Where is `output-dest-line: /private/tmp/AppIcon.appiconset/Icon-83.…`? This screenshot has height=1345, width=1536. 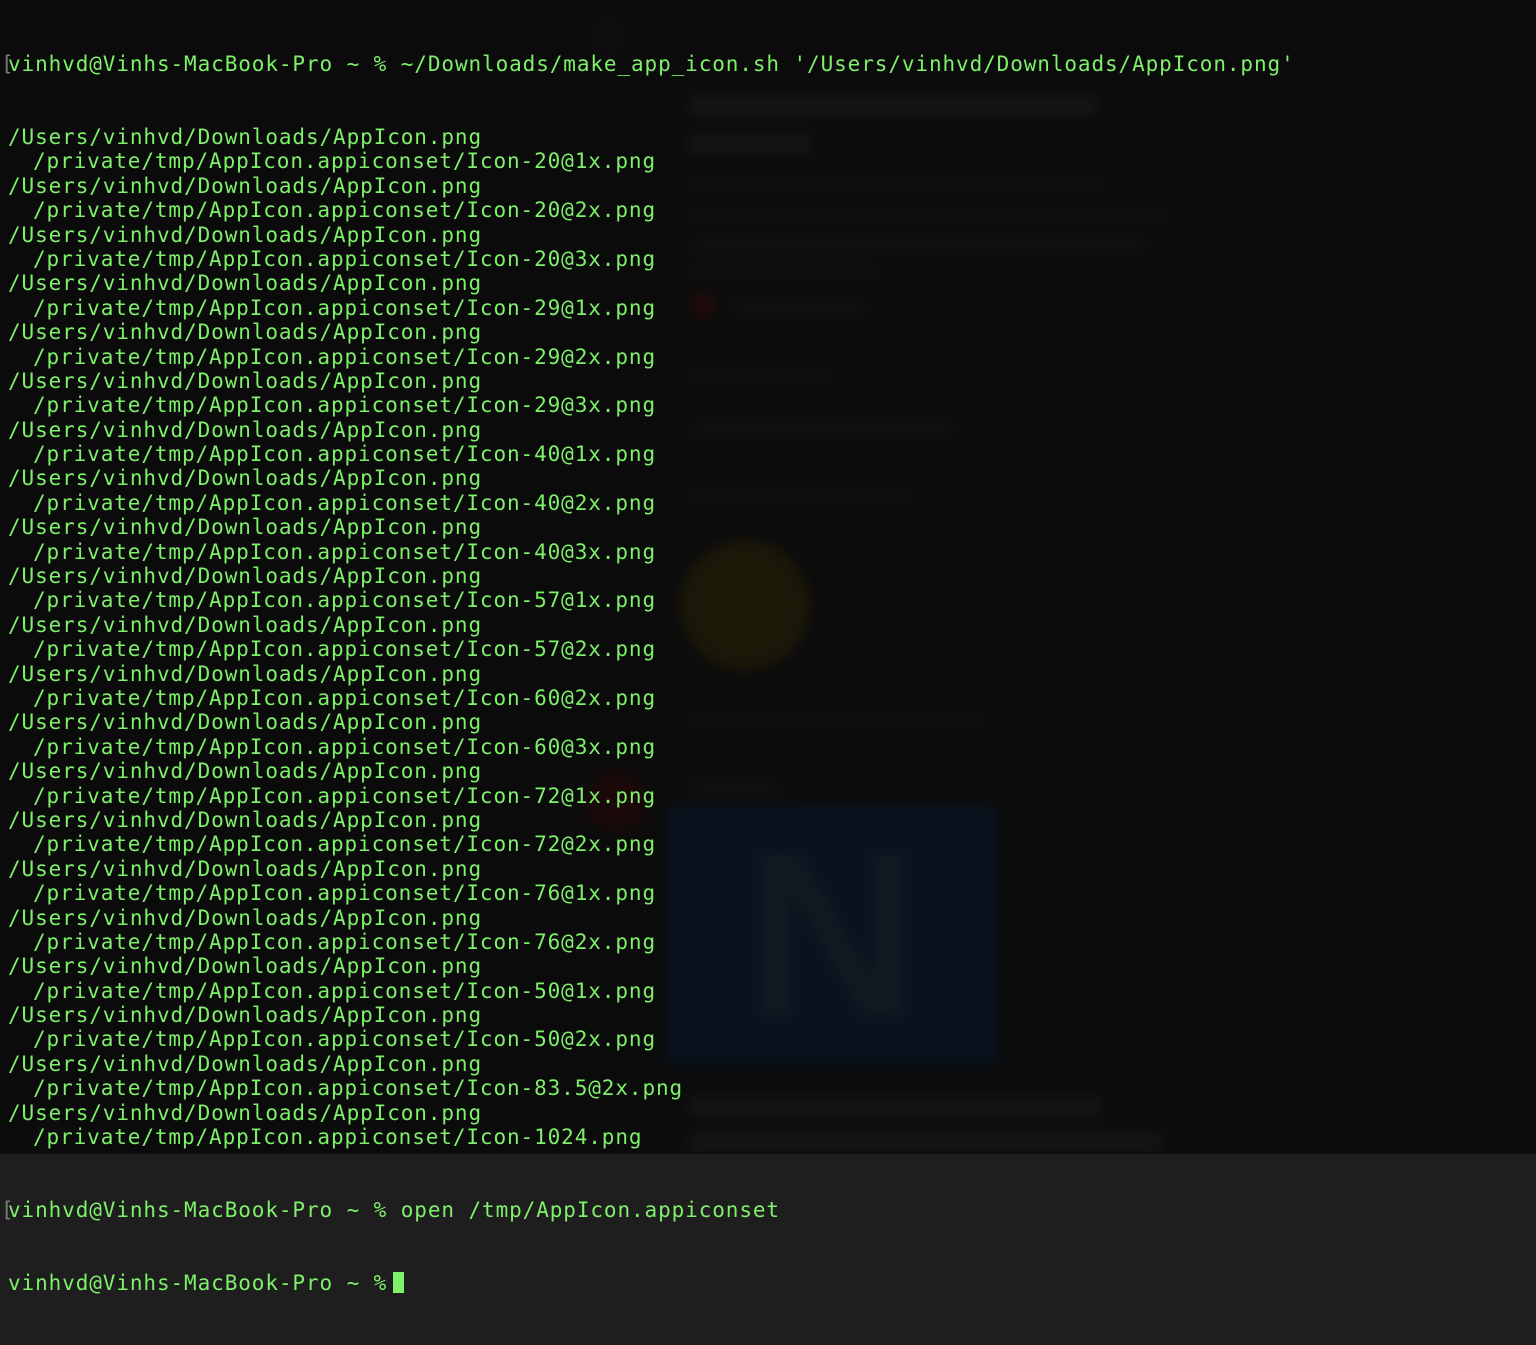 output-dest-line: /private/tmp/AppIcon.appiconset/Icon-83.… is located at coordinates (358, 1088).